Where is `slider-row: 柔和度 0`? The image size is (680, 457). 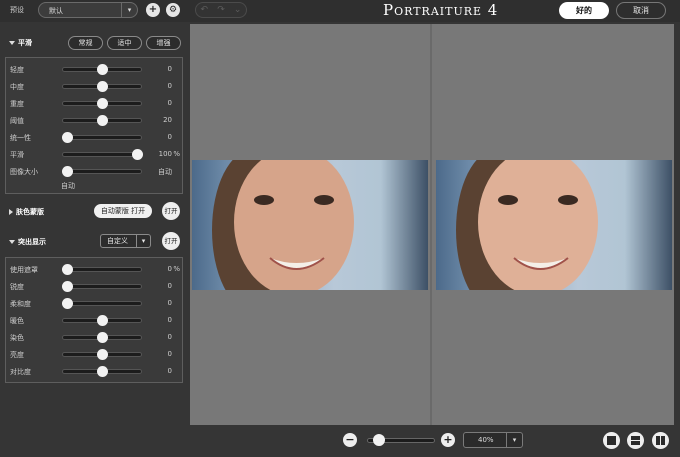 slider-row: 柔和度 0 is located at coordinates (91, 303).